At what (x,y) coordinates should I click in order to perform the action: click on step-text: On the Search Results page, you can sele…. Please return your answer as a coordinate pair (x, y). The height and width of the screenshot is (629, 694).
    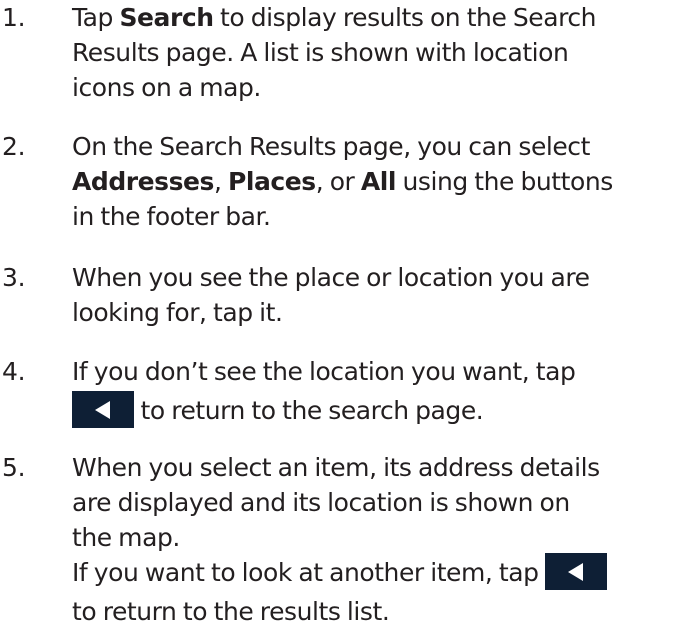
    Looking at the image, I should click on (383, 181).